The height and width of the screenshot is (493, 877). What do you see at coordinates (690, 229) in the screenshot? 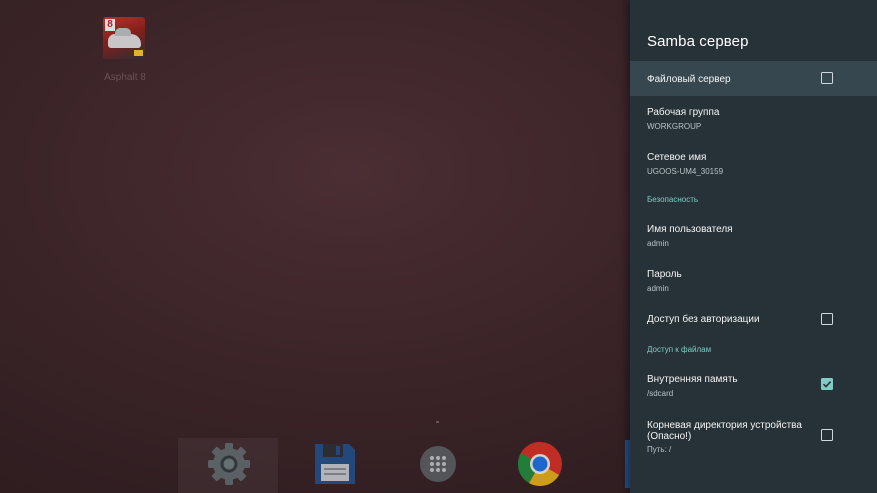
I see `username-label: Имя пользователя` at bounding box center [690, 229].